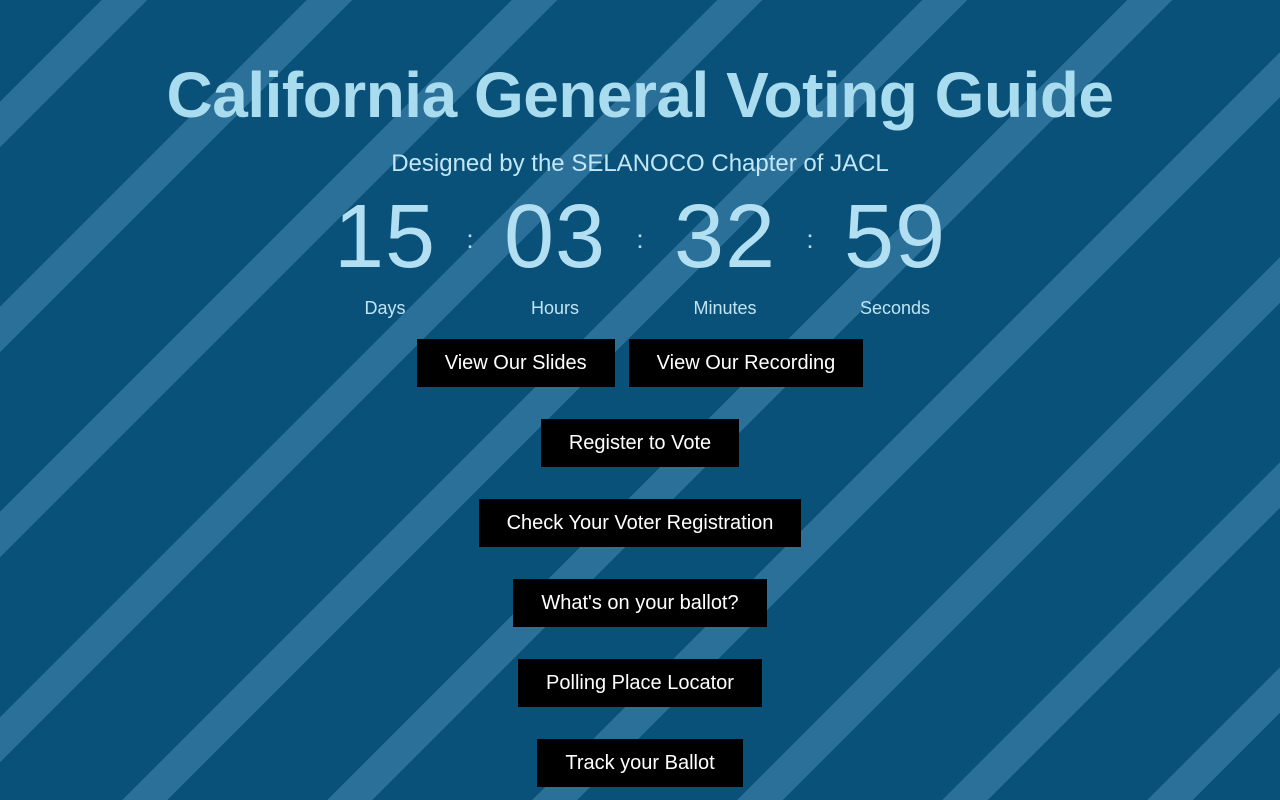  I want to click on countdown-days-value: 15, so click(385, 237).